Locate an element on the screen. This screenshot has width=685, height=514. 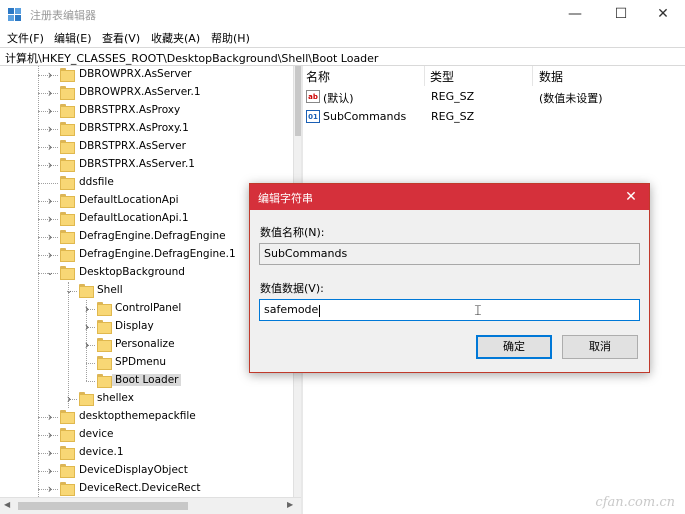
tree-node-label: DeviceDisplayObject is located at coordinates (133, 470).